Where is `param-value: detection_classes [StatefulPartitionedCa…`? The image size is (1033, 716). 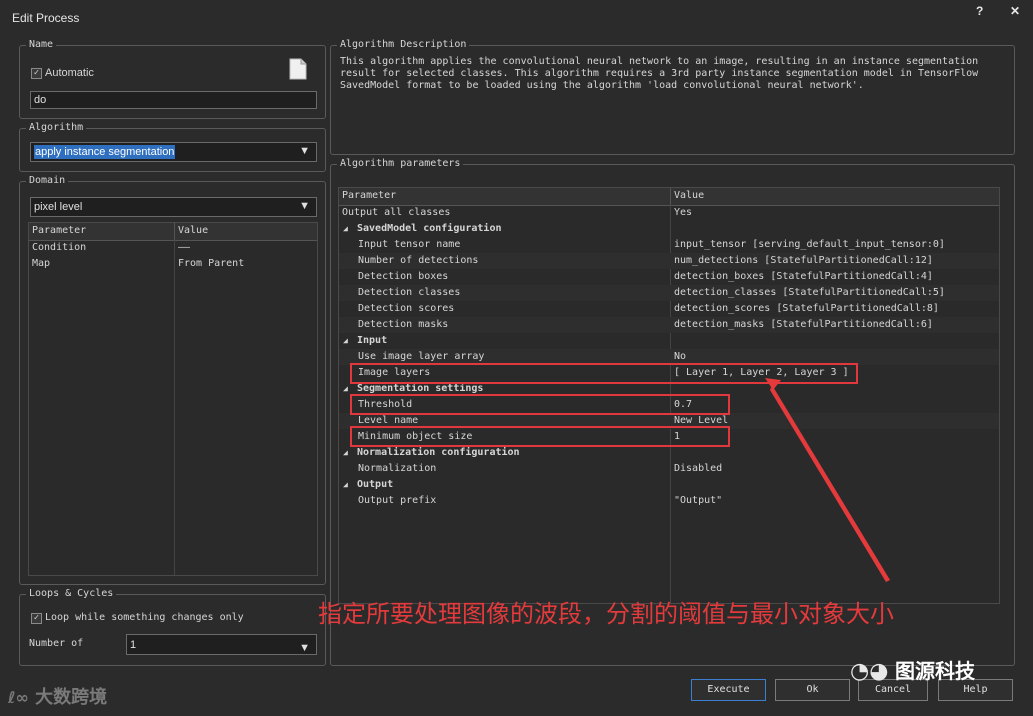
param-value: detection_classes [StatefulPartitionedCa… is located at coordinates (809, 293).